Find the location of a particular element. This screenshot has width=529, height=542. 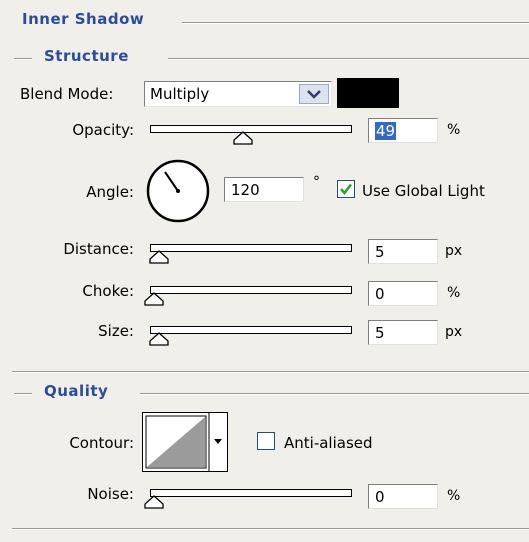

noise-slider-thumb is located at coordinates (154, 502).